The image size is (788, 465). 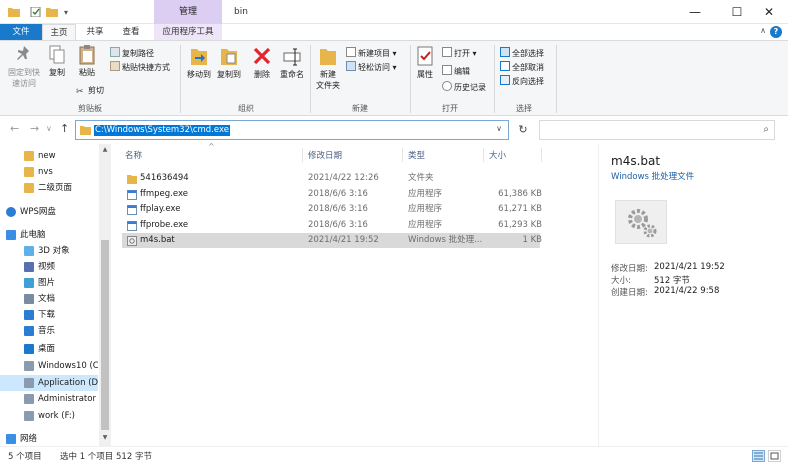 I want to click on search-box: ⌕, so click(x=657, y=130).